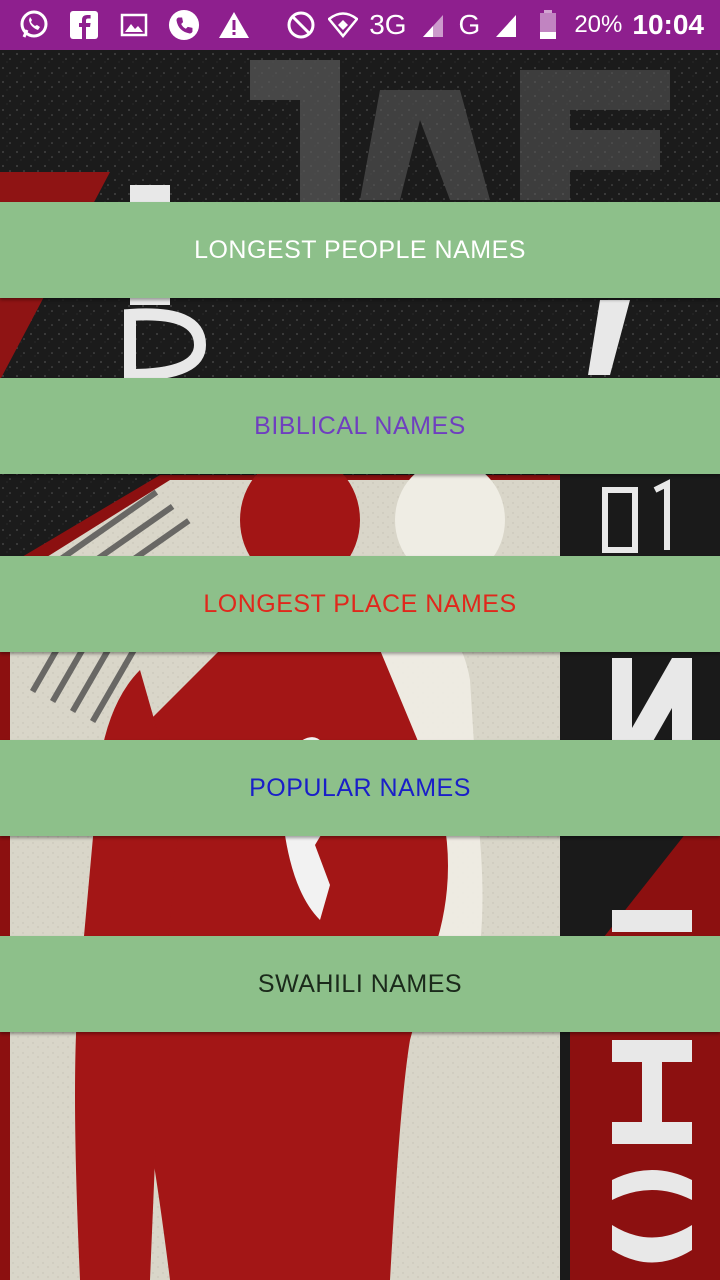 The image size is (720, 1280). I want to click on longest-people-names-button: LONGEST PEOPLE NAMES, so click(360, 250).